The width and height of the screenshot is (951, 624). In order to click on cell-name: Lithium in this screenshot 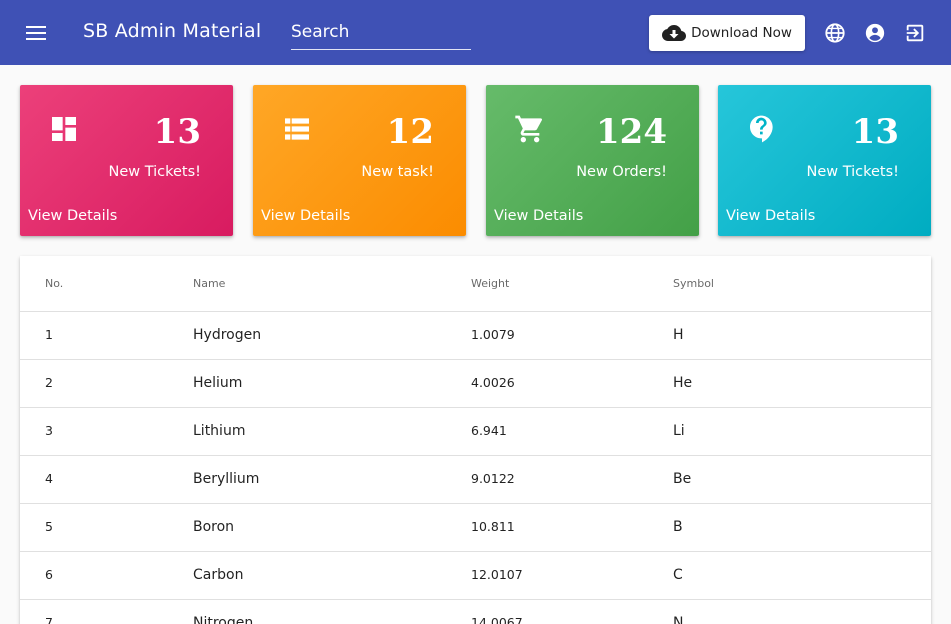, I will do `click(219, 431)`.